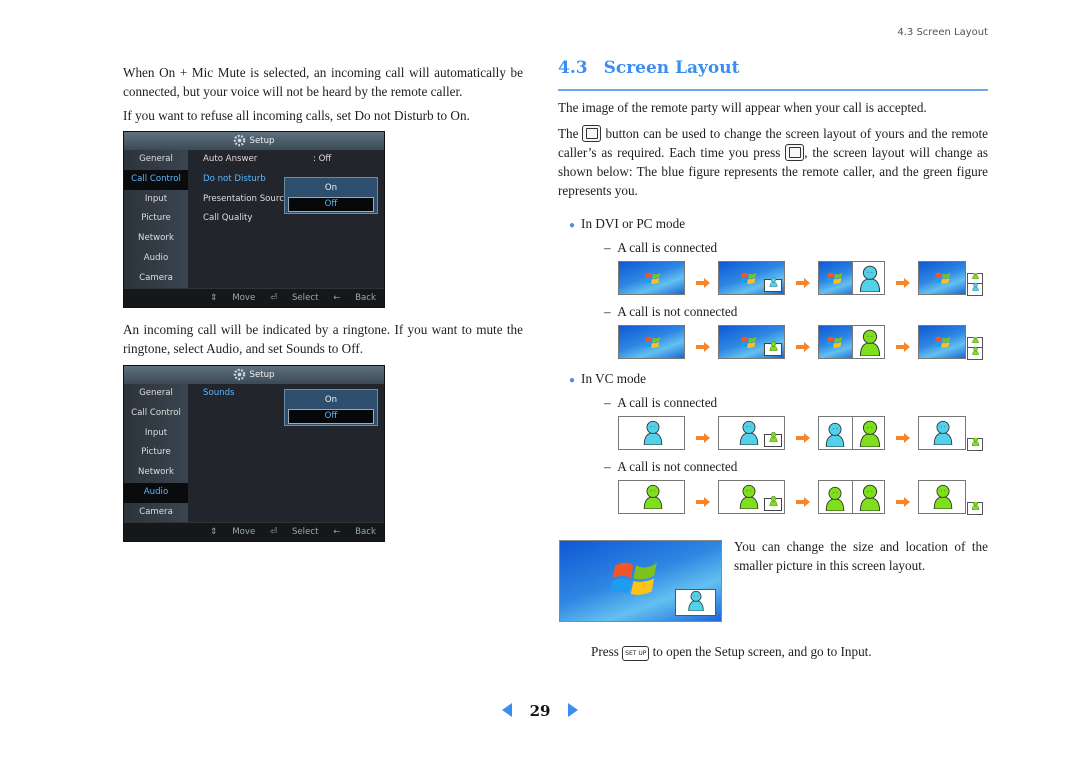 The image size is (1080, 763). What do you see at coordinates (228, 218) in the screenshot?
I see `option-label: Call Quality` at bounding box center [228, 218].